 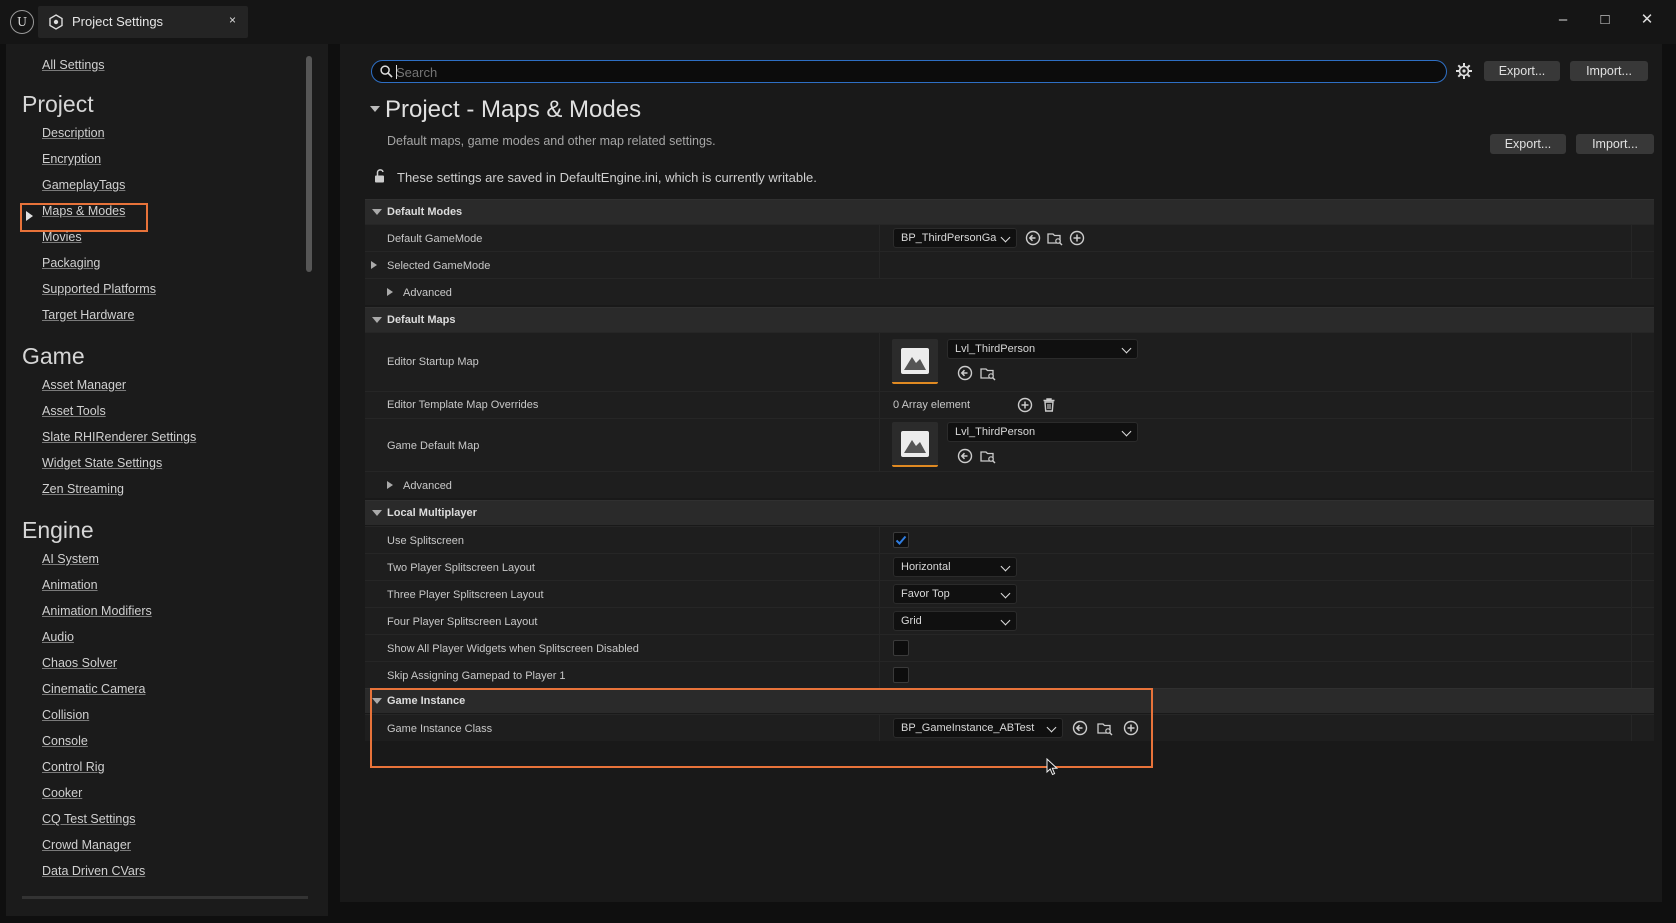 What do you see at coordinates (73, 65) in the screenshot?
I see `sidebar-item-all-settings: All Settings` at bounding box center [73, 65].